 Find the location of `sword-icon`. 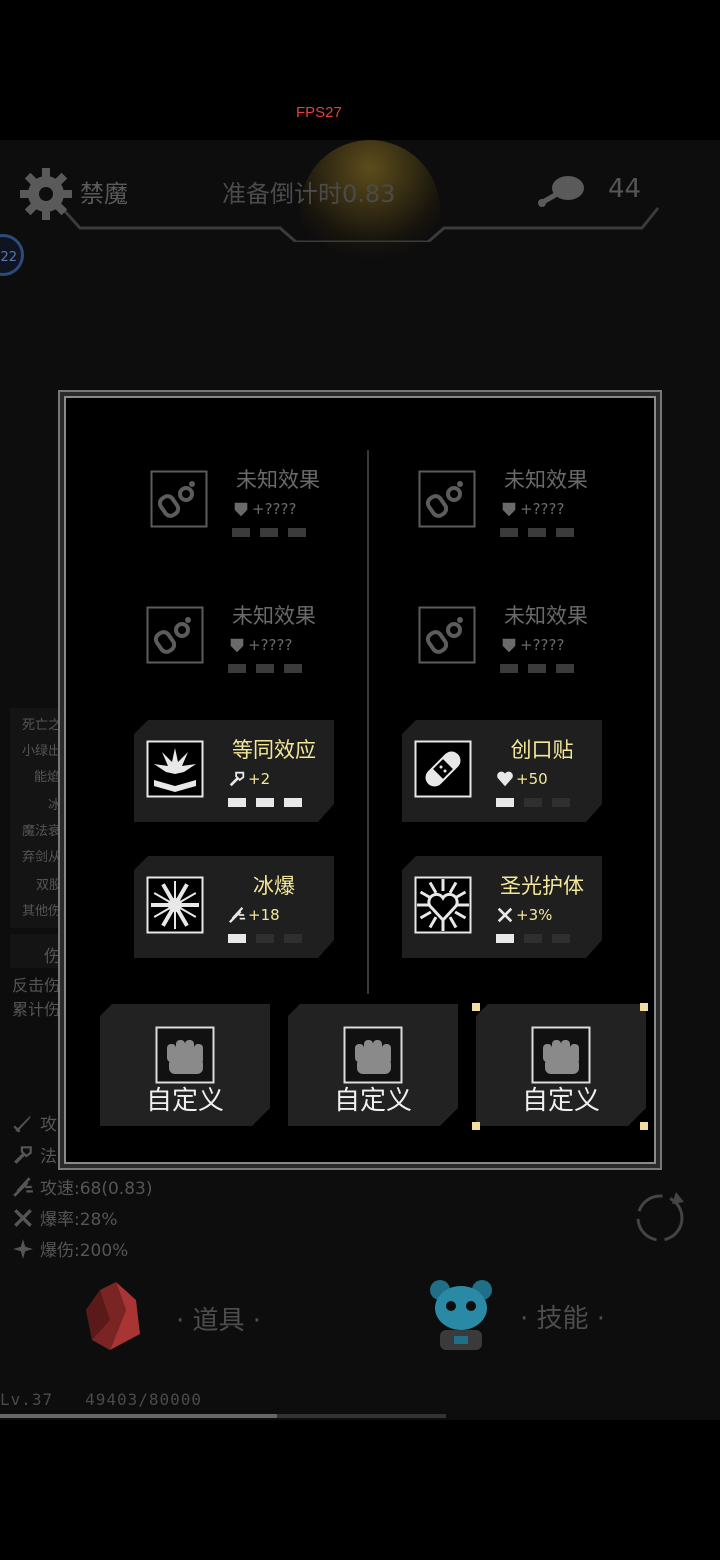

sword-icon is located at coordinates (22, 1123).